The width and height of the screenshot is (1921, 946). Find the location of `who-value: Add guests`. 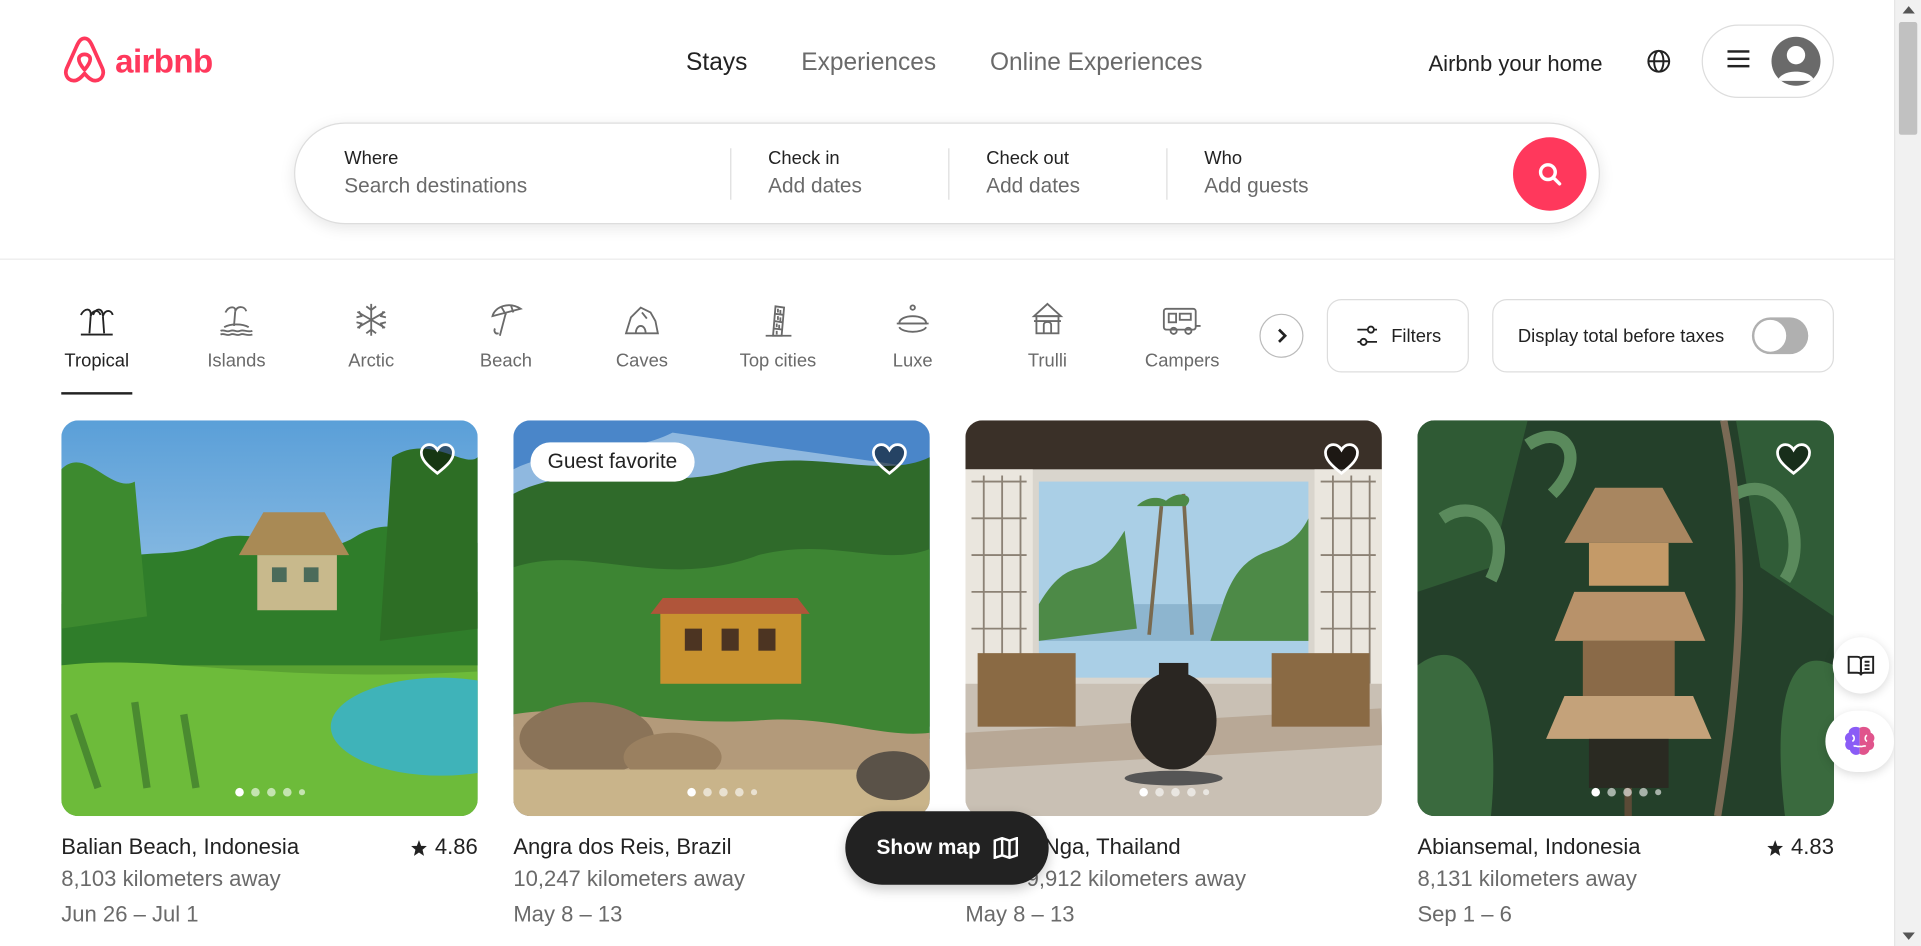

who-value: Add guests is located at coordinates (1256, 186).